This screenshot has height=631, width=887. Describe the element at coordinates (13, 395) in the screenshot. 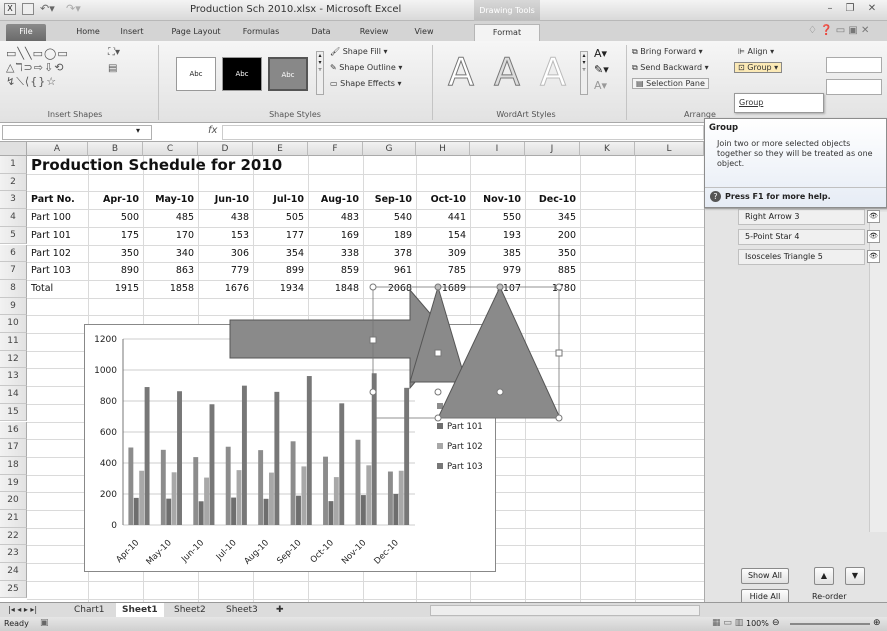

I see `row-header-14: 14` at that location.